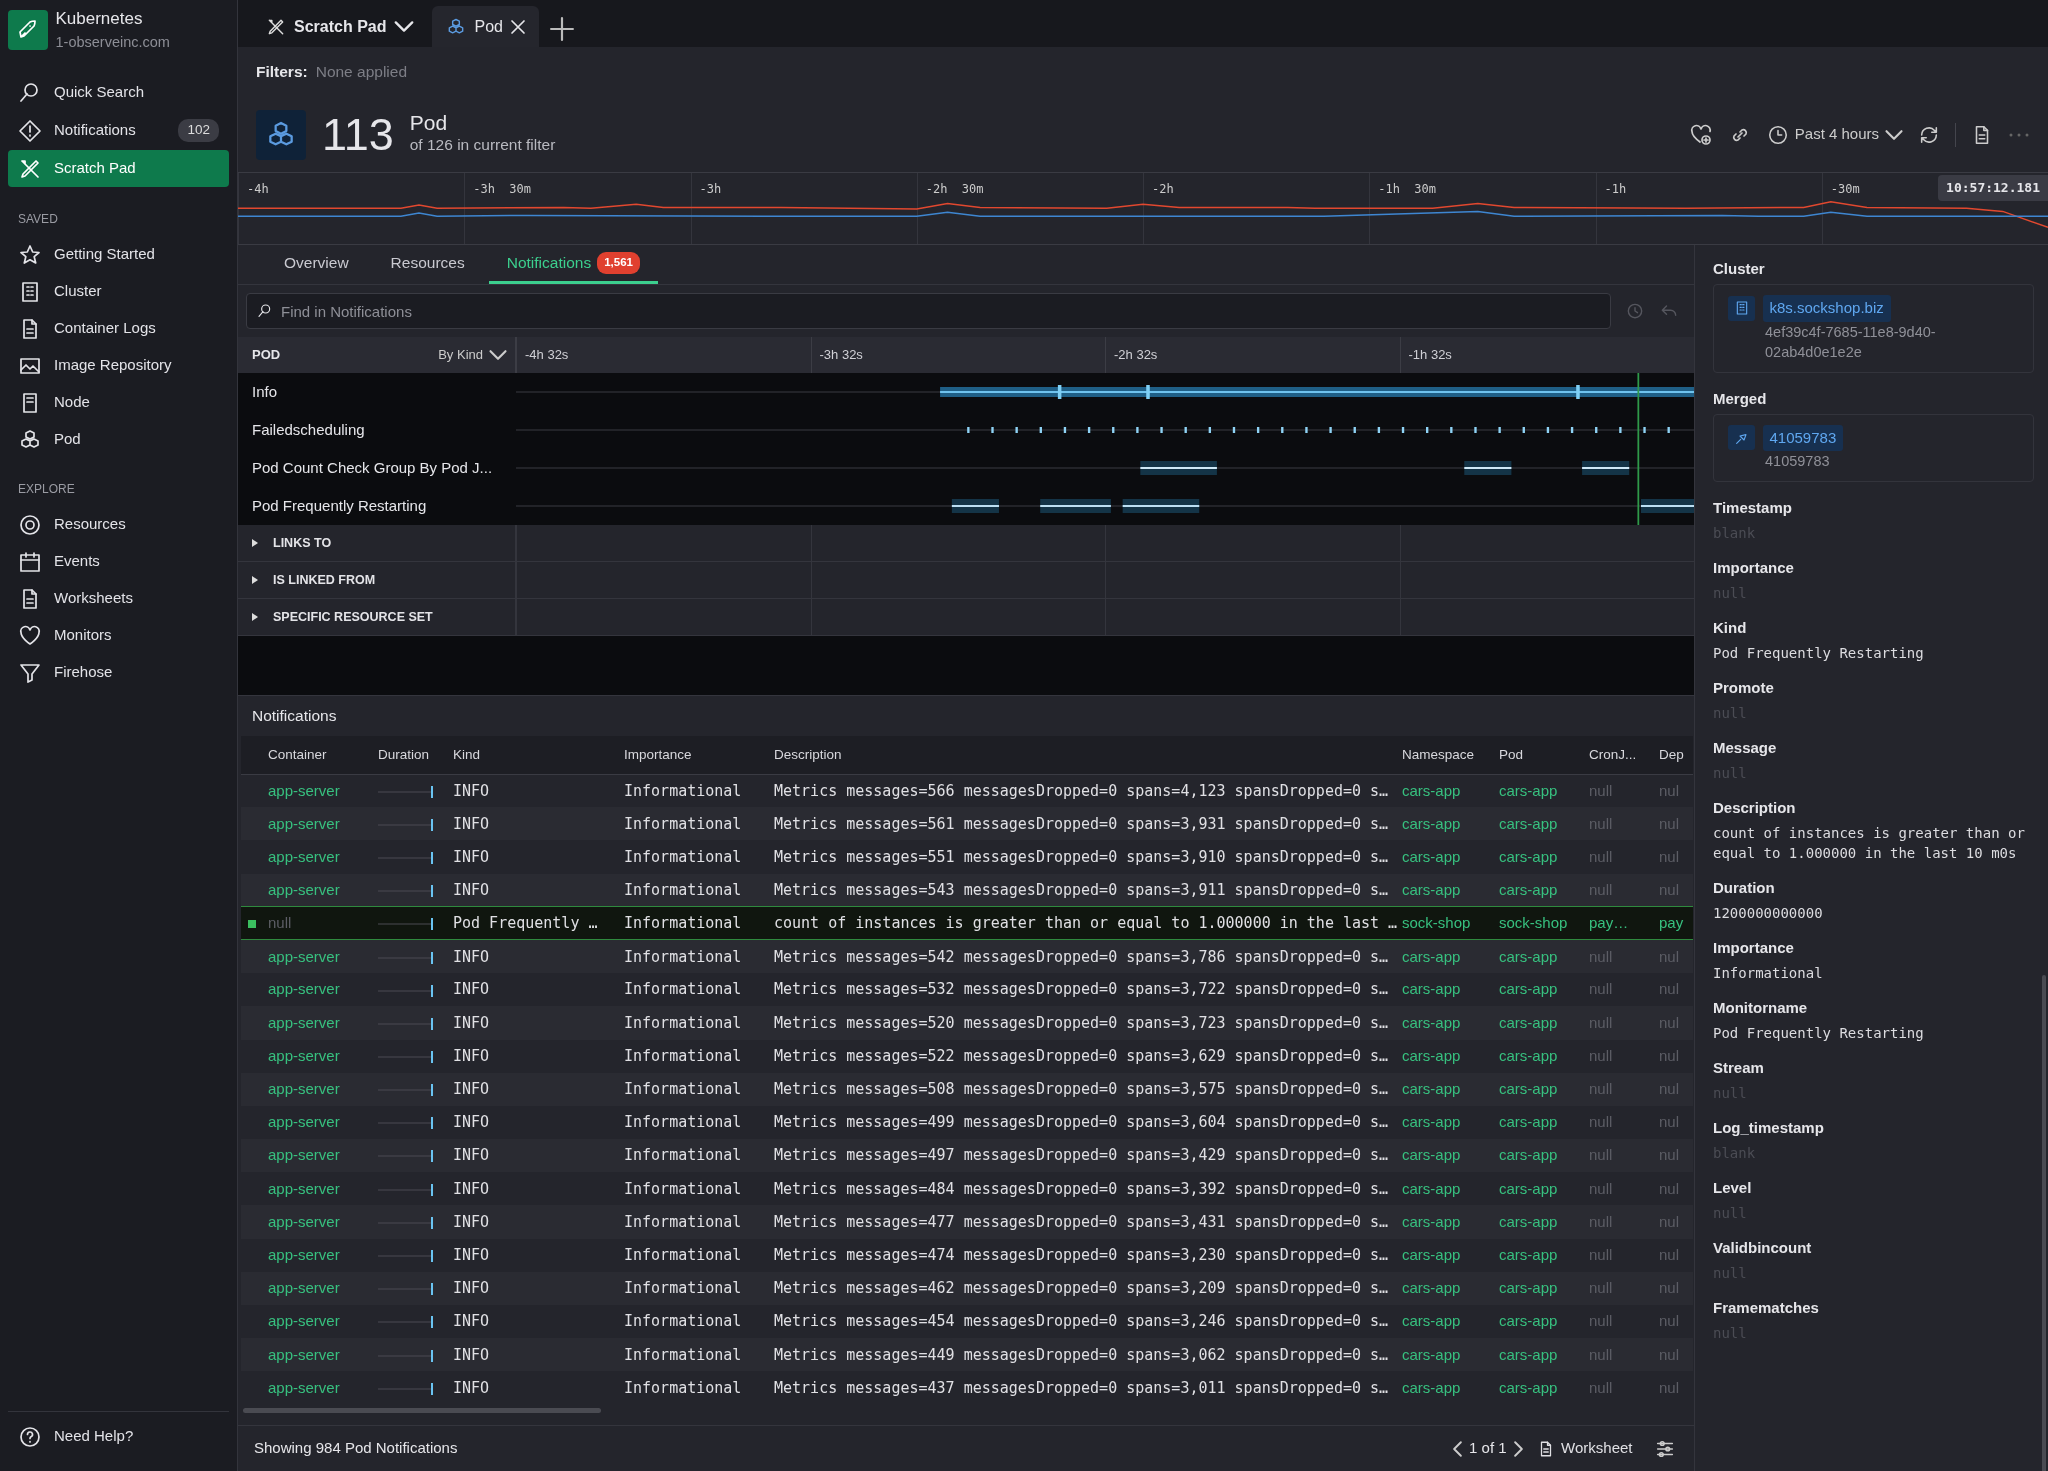 This screenshot has height=1471, width=2048. I want to click on sidebar-item: Cluster, so click(118, 291).